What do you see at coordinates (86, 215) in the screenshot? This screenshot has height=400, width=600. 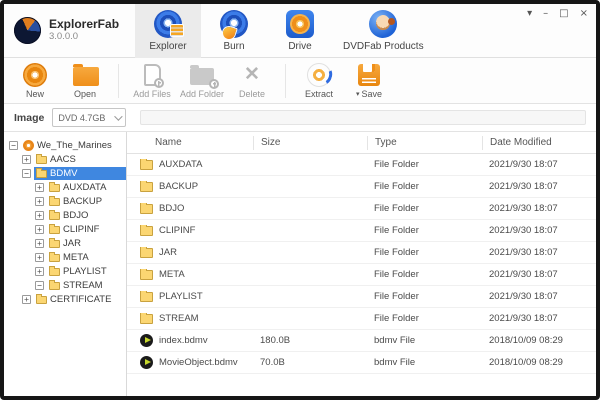 I see `tree-node: BDJO` at bounding box center [86, 215].